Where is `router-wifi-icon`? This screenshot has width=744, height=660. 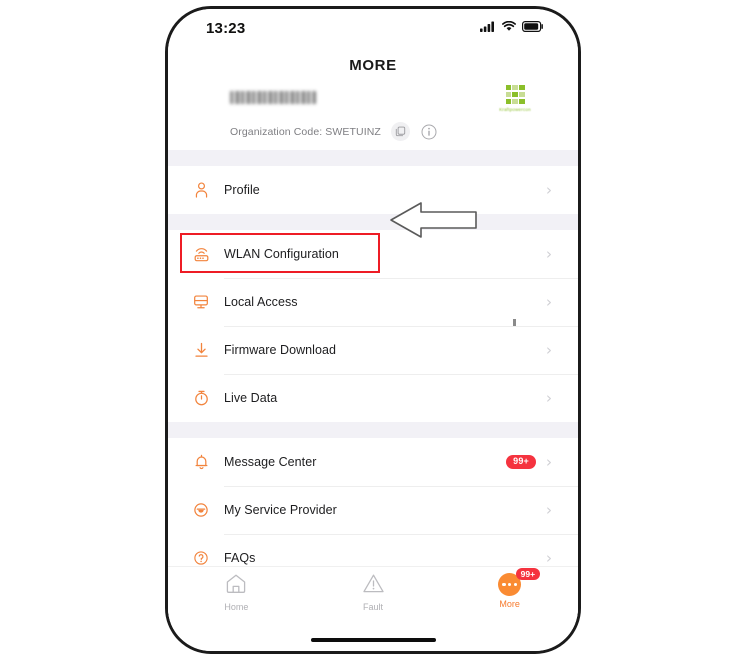 router-wifi-icon is located at coordinates (201, 254).